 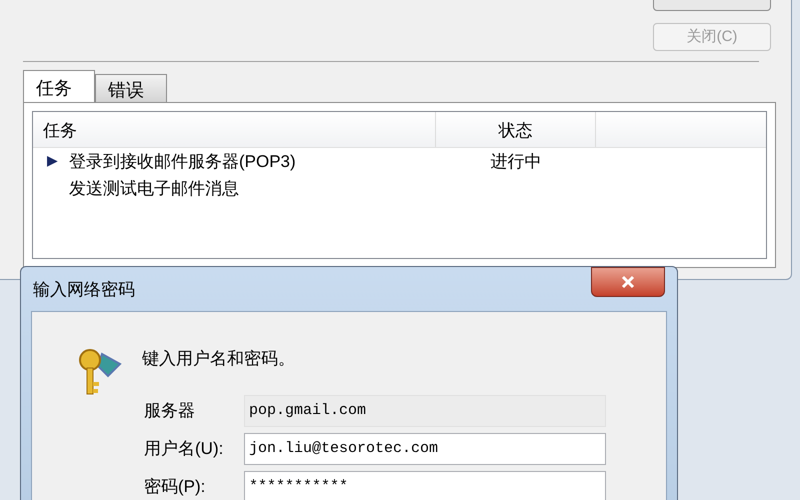 I want to click on dialog-title: 输入网络密码, so click(x=84, y=290).